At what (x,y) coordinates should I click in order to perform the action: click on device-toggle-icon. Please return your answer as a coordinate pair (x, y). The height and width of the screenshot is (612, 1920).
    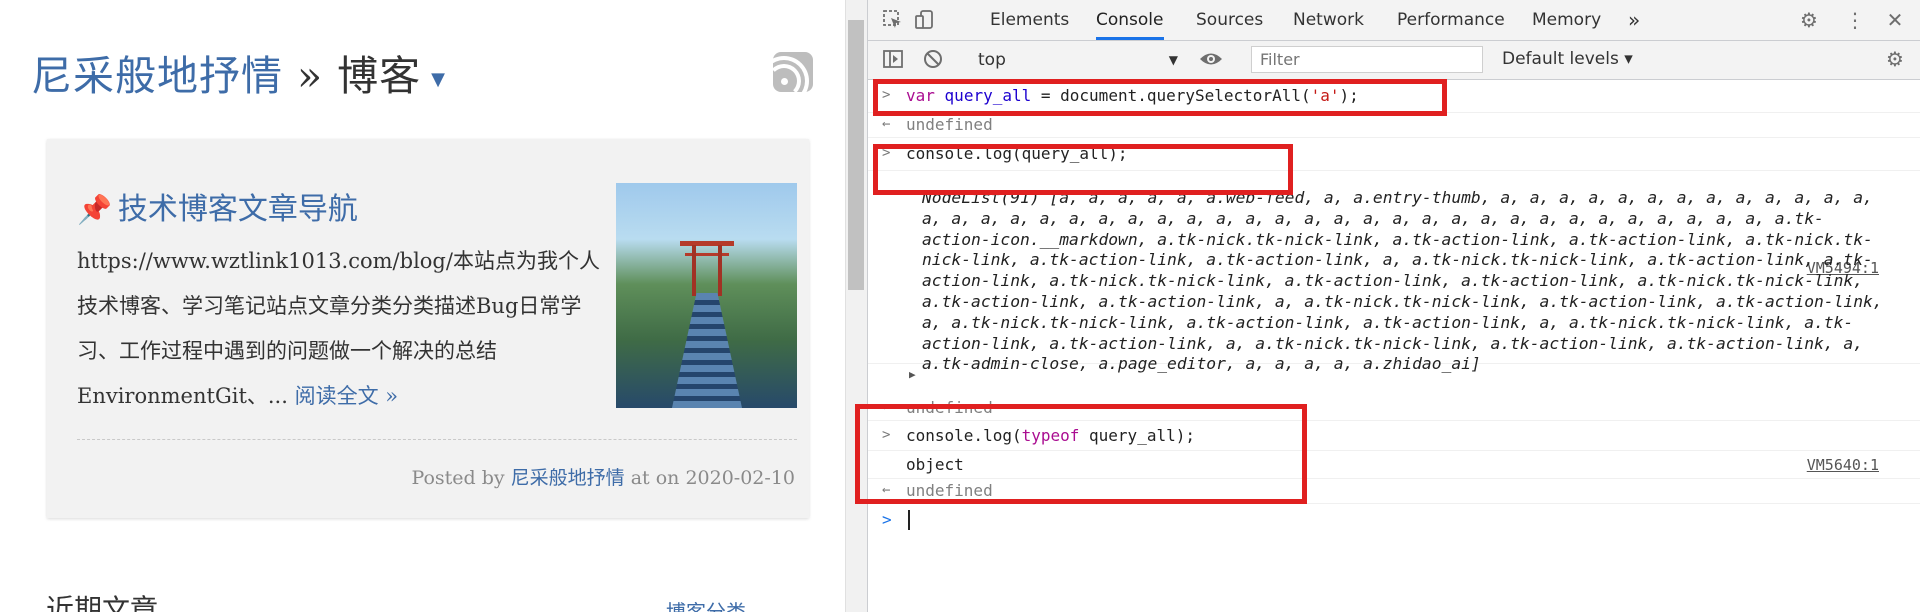
    Looking at the image, I should click on (925, 20).